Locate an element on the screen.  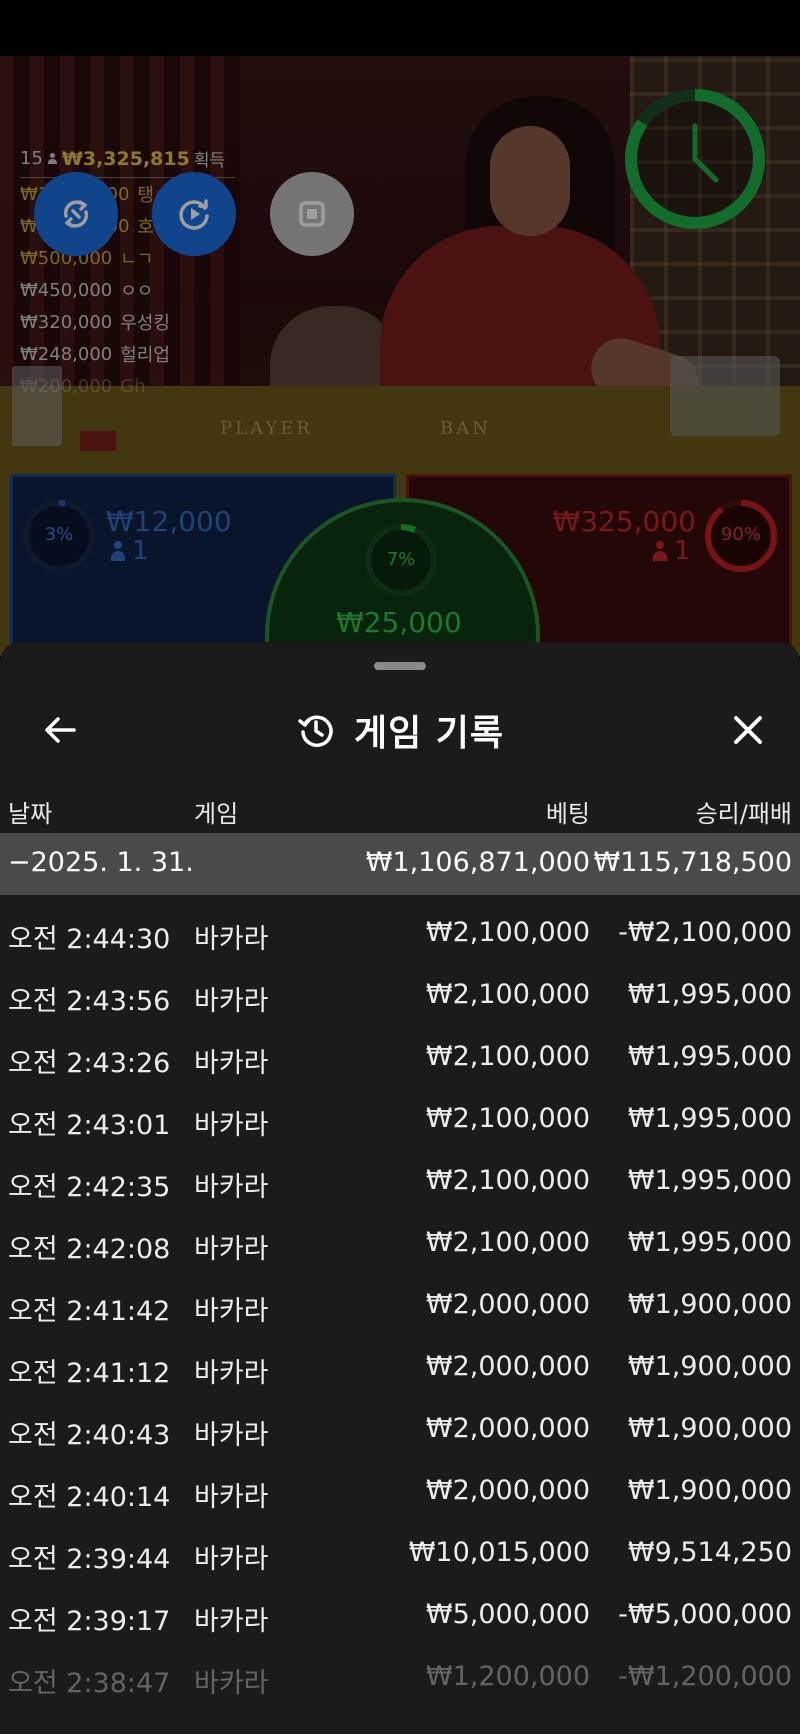
sheet-title-group: 게임 기록 is located at coordinates (400, 730).